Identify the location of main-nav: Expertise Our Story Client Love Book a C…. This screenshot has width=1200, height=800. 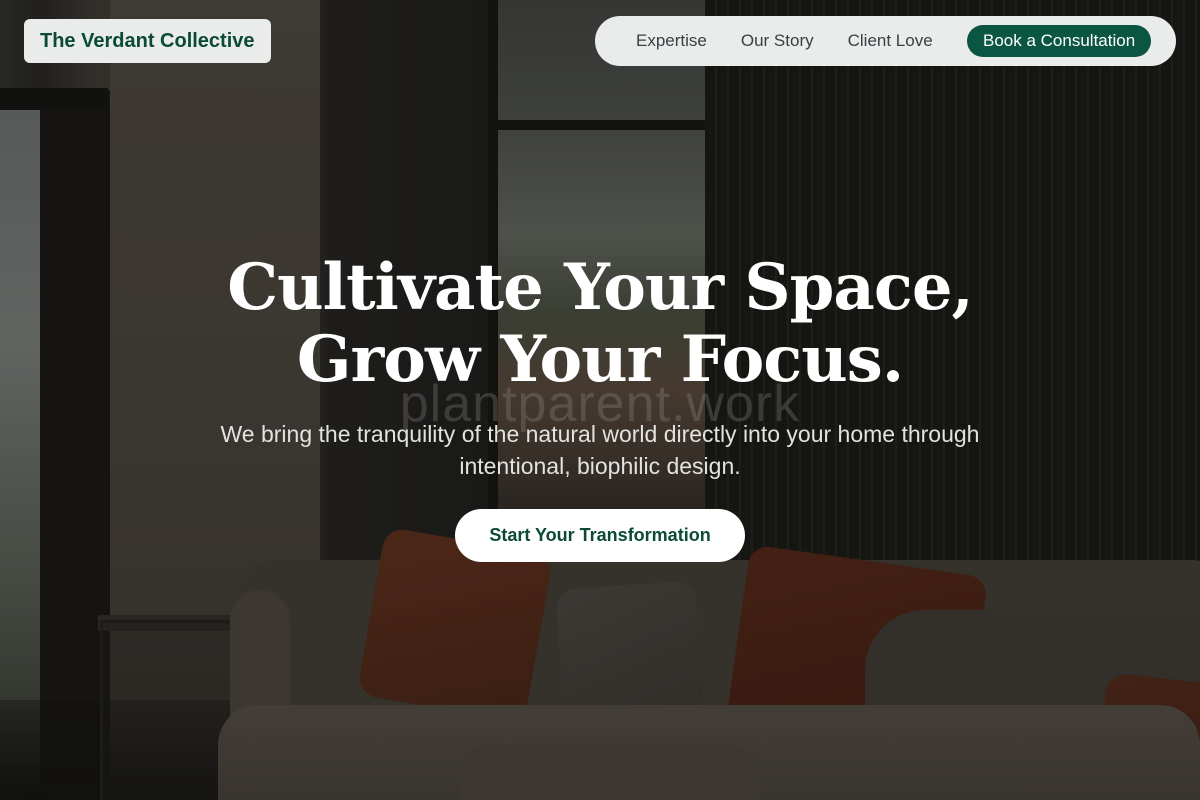
(885, 41).